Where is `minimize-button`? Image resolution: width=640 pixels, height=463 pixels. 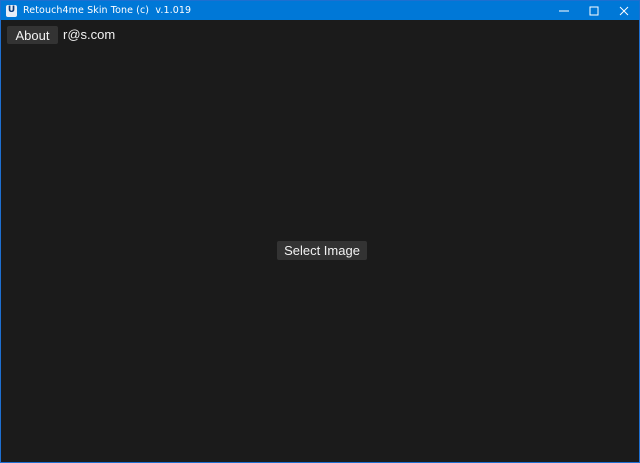 minimize-button is located at coordinates (564, 10).